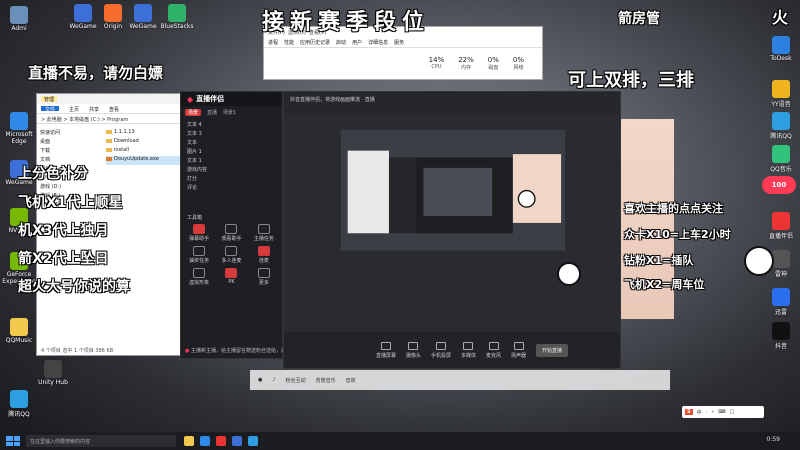 This screenshot has width=800, height=450. Describe the element at coordinates (144, 151) in the screenshot. I see `list-item: install` at that location.